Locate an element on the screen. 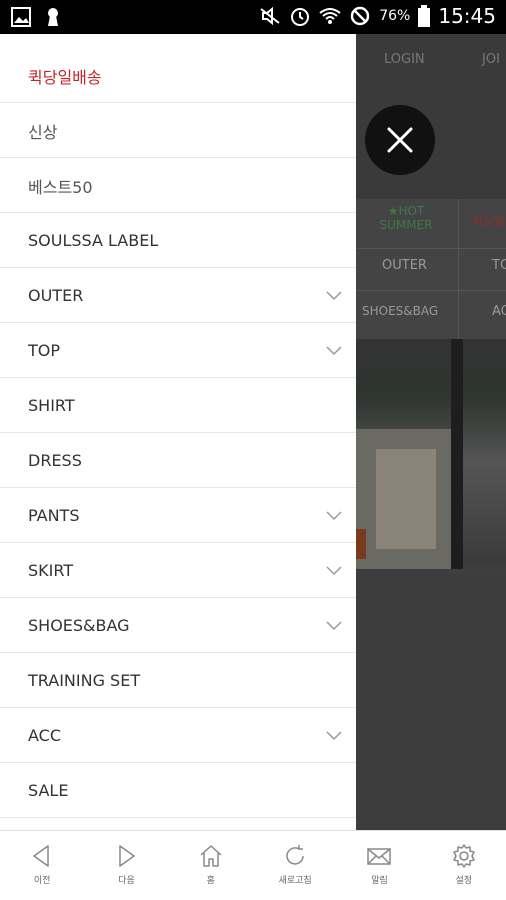 Image resolution: width=506 pixels, height=900 pixels. refresh-label: 새로고침 is located at coordinates (295, 881).